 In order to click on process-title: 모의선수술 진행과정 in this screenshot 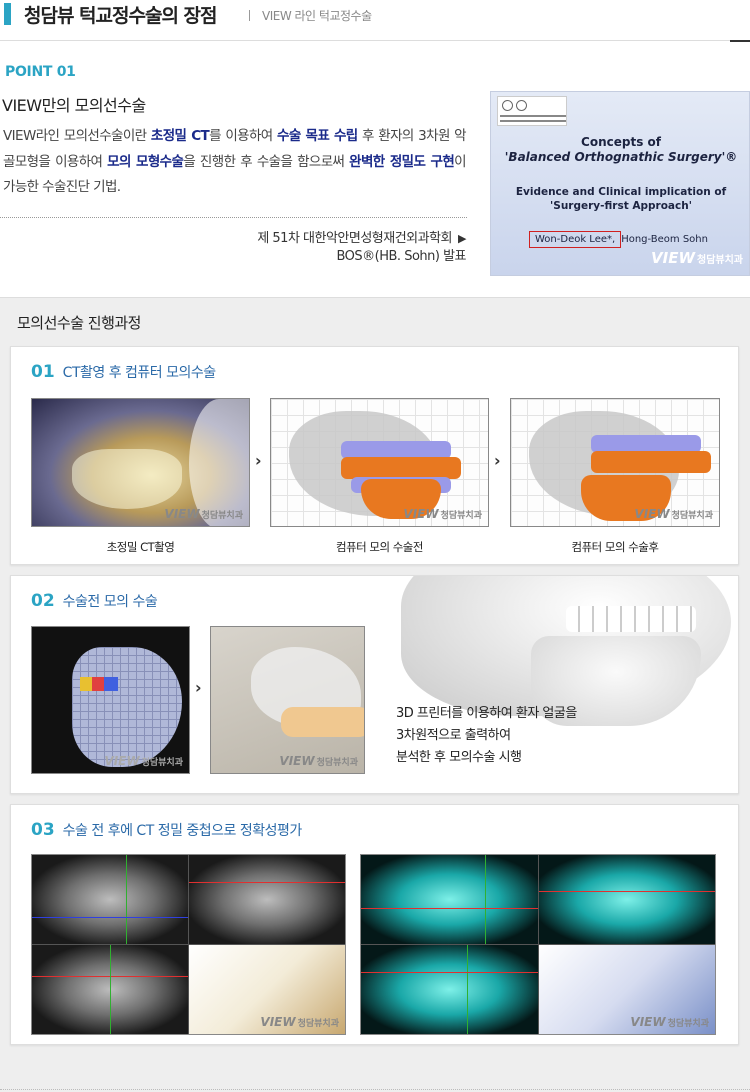, I will do `click(79, 323)`.